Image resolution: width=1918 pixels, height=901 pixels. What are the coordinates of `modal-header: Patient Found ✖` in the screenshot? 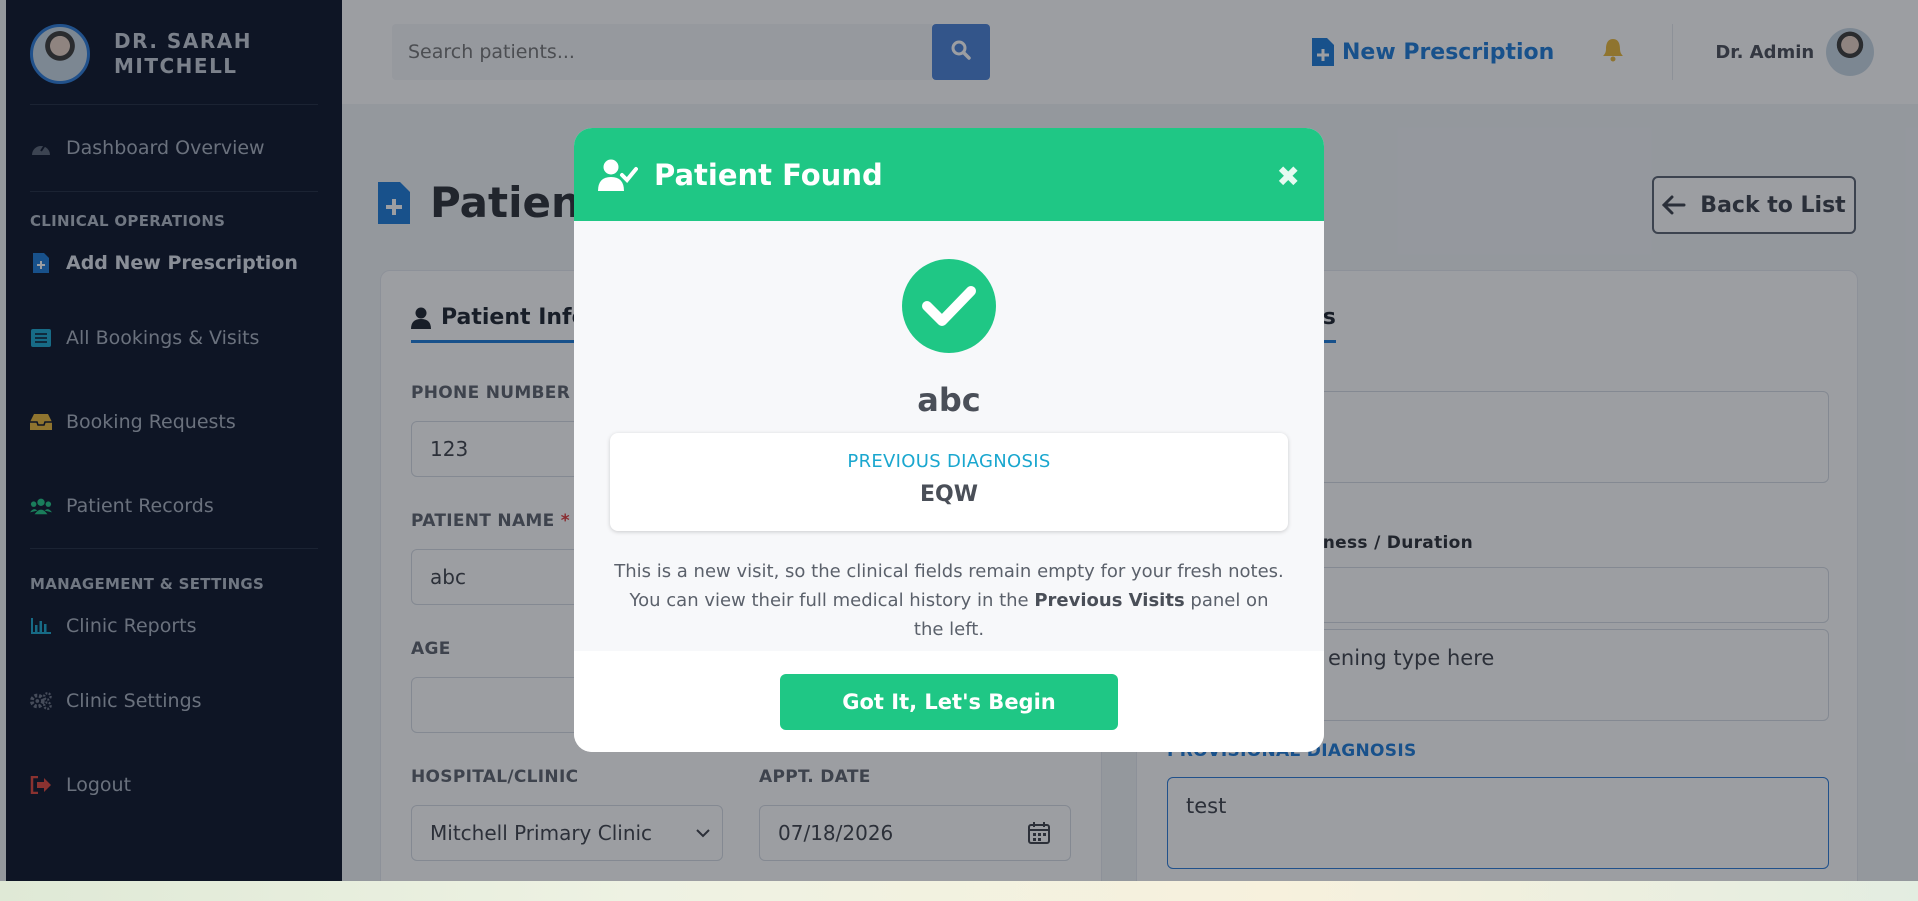 It's located at (949, 174).